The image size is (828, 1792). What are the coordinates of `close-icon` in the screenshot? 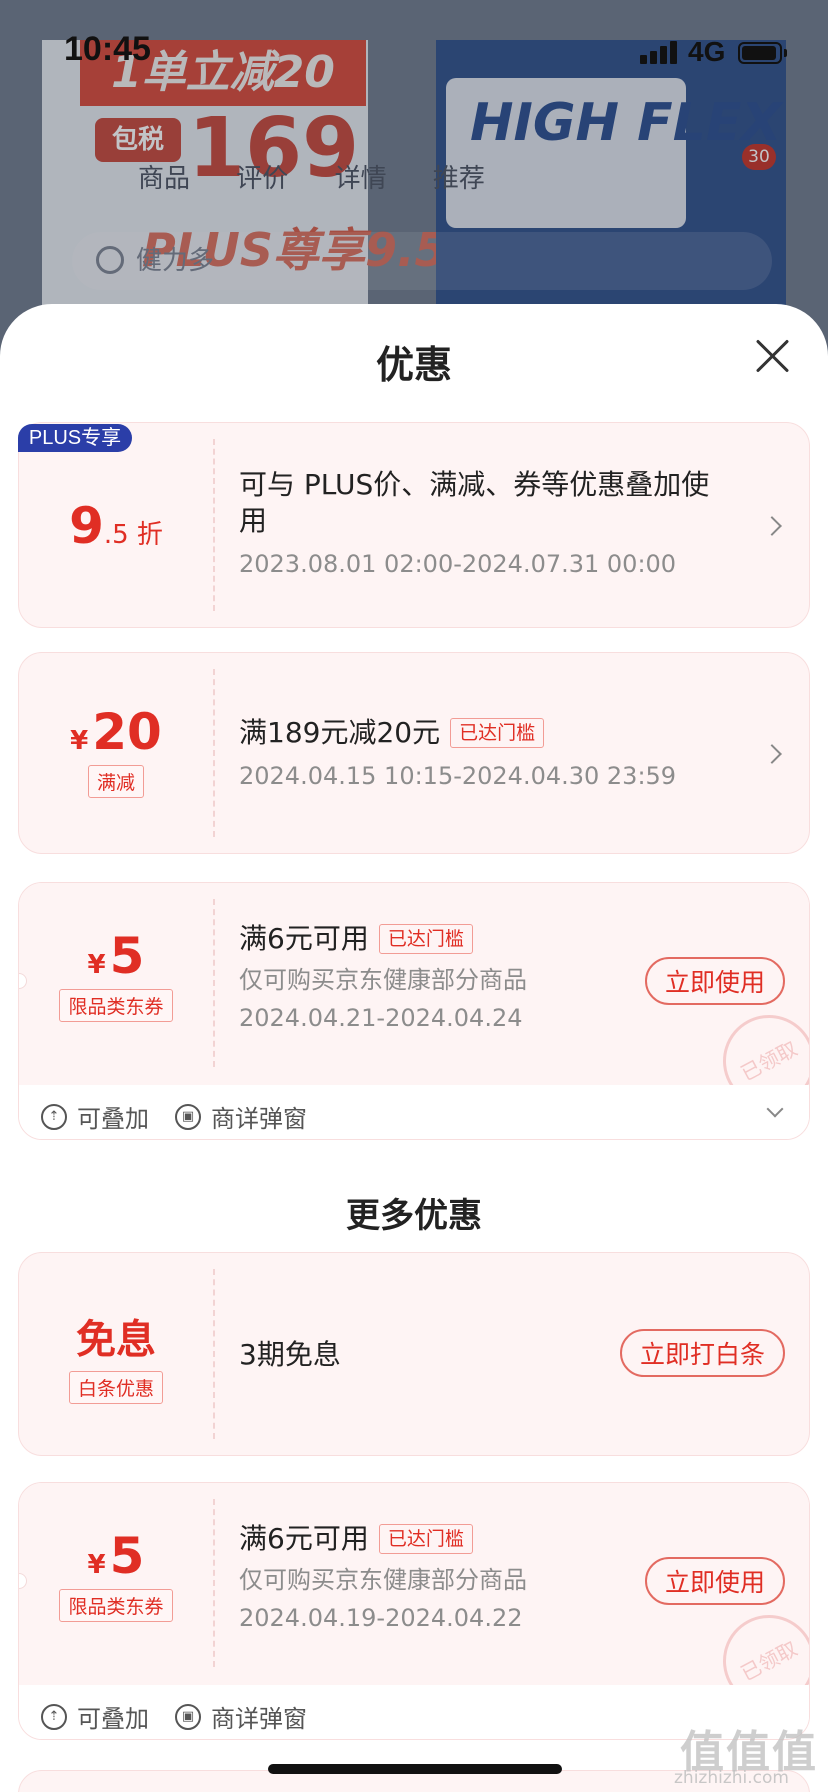 It's located at (772, 356).